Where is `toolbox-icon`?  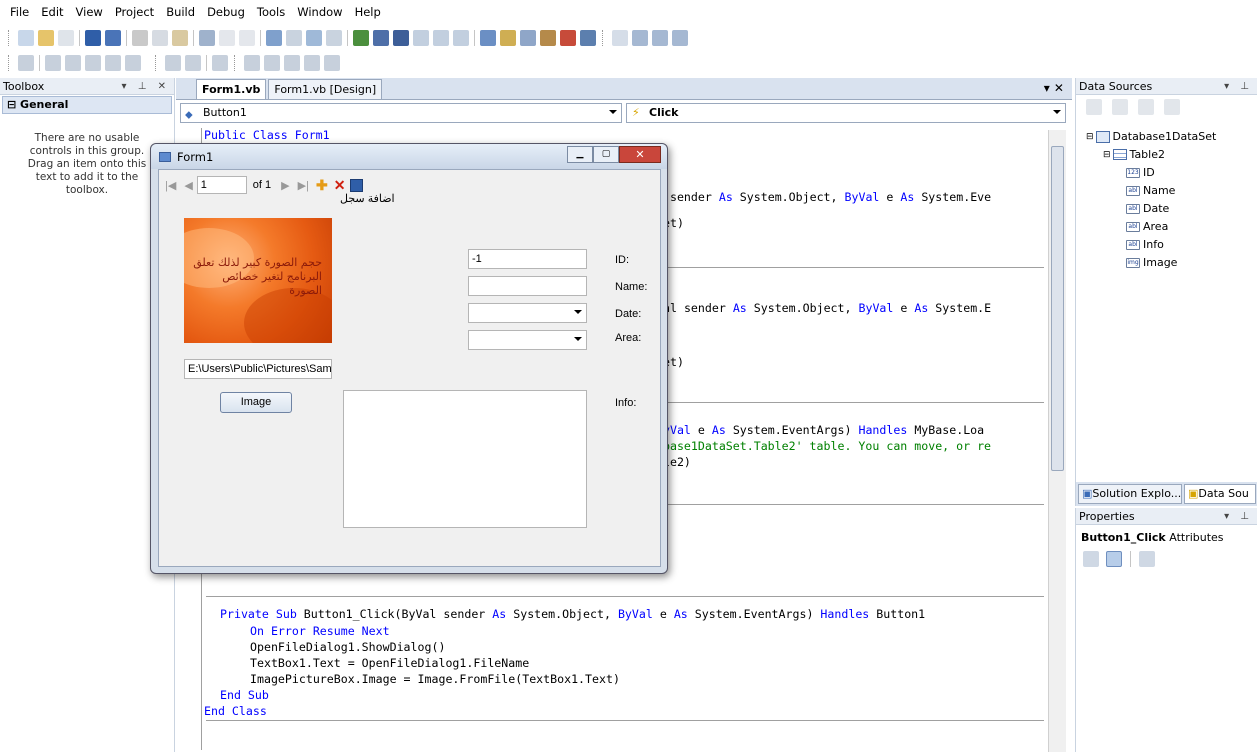 toolbox-icon is located at coordinates (548, 37).